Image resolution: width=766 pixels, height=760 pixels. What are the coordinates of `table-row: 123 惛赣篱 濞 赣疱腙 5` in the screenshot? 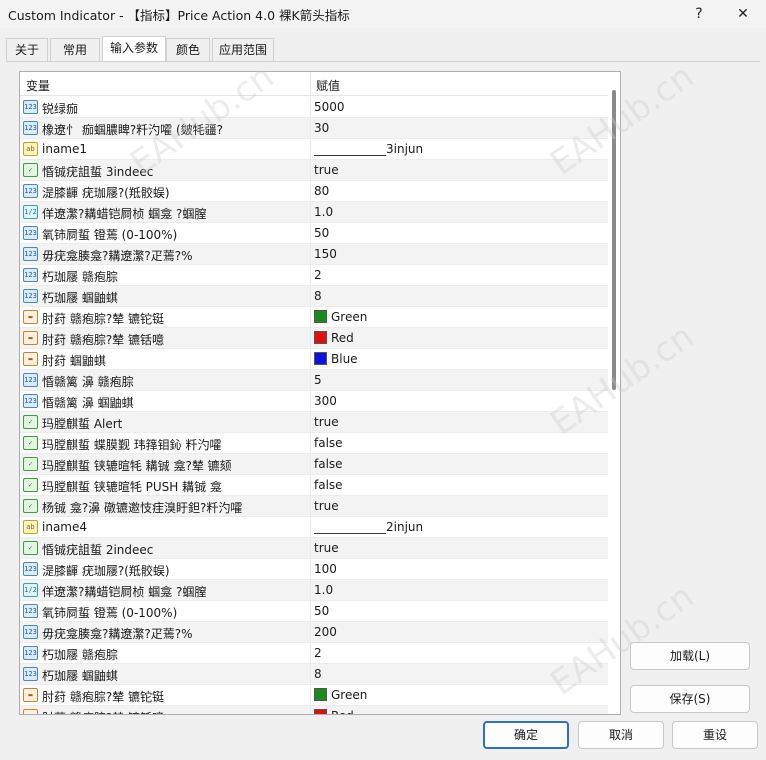 It's located at (314, 380).